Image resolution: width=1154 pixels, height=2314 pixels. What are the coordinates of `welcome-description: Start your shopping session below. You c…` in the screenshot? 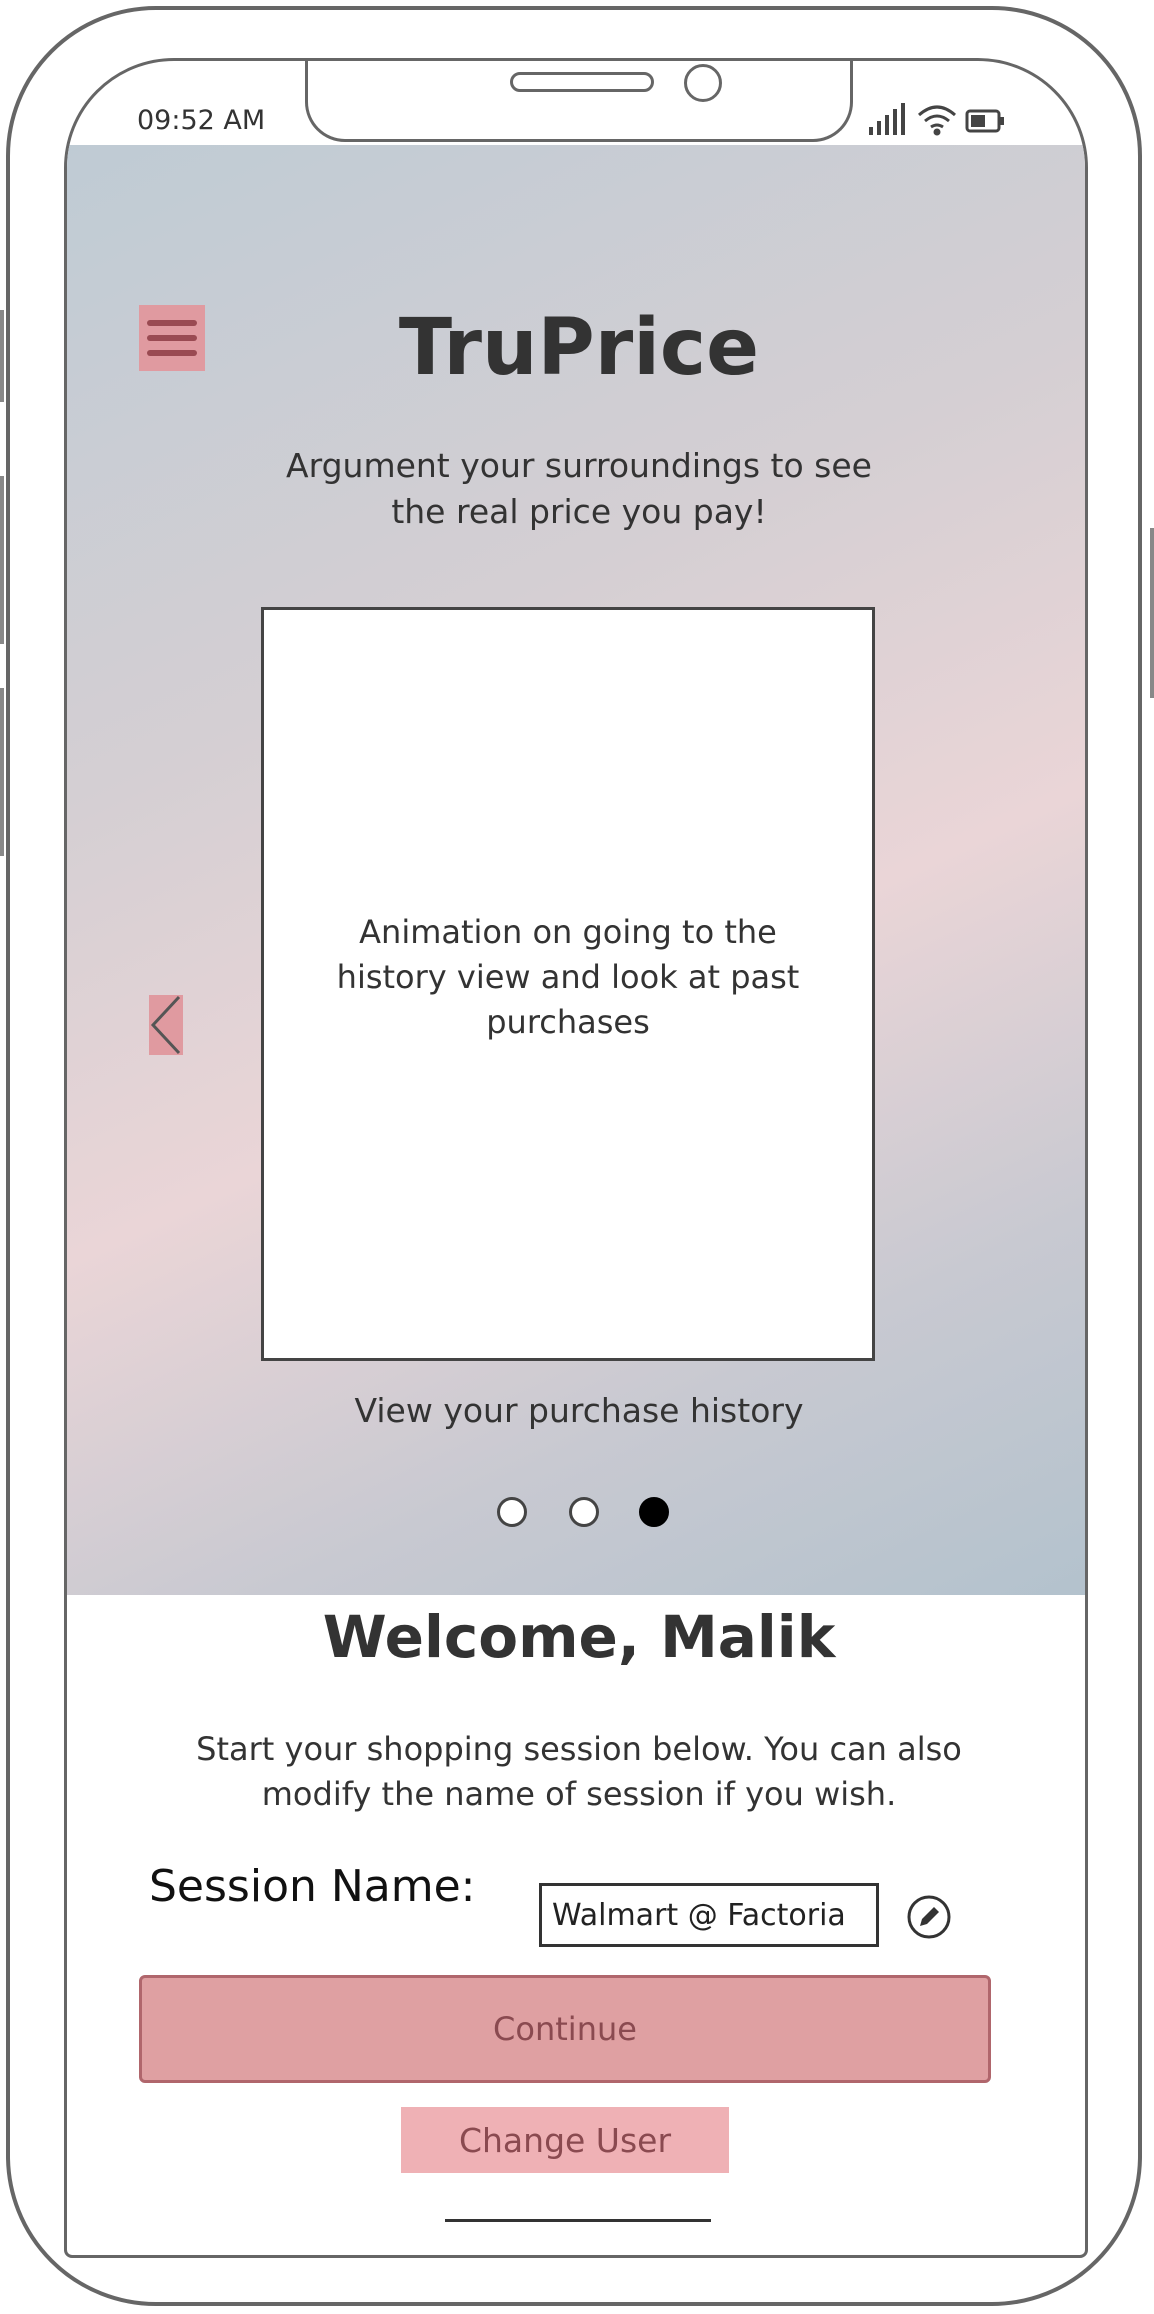 It's located at (579, 1771).